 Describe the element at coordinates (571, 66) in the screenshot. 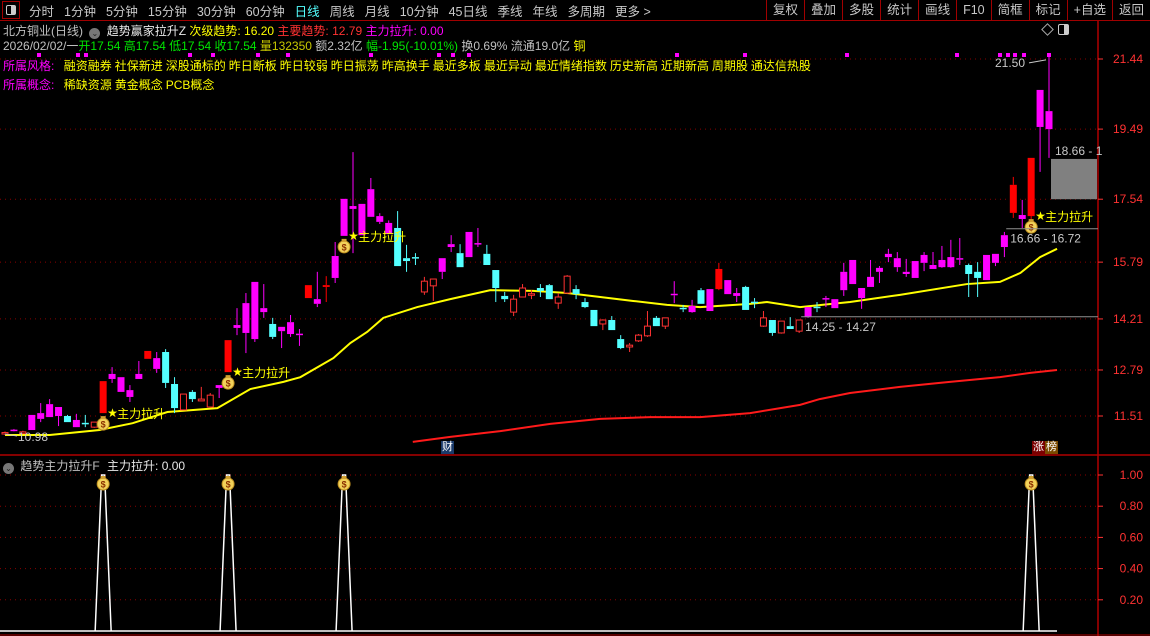

I see `style-tag: 最近情绪指数` at that location.